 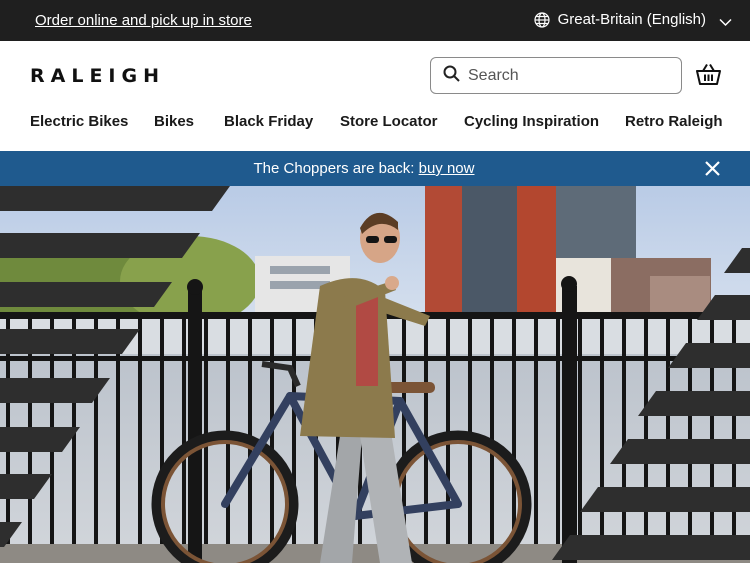 I want to click on region-selector: Great-Britain (English), so click(x=620, y=19).